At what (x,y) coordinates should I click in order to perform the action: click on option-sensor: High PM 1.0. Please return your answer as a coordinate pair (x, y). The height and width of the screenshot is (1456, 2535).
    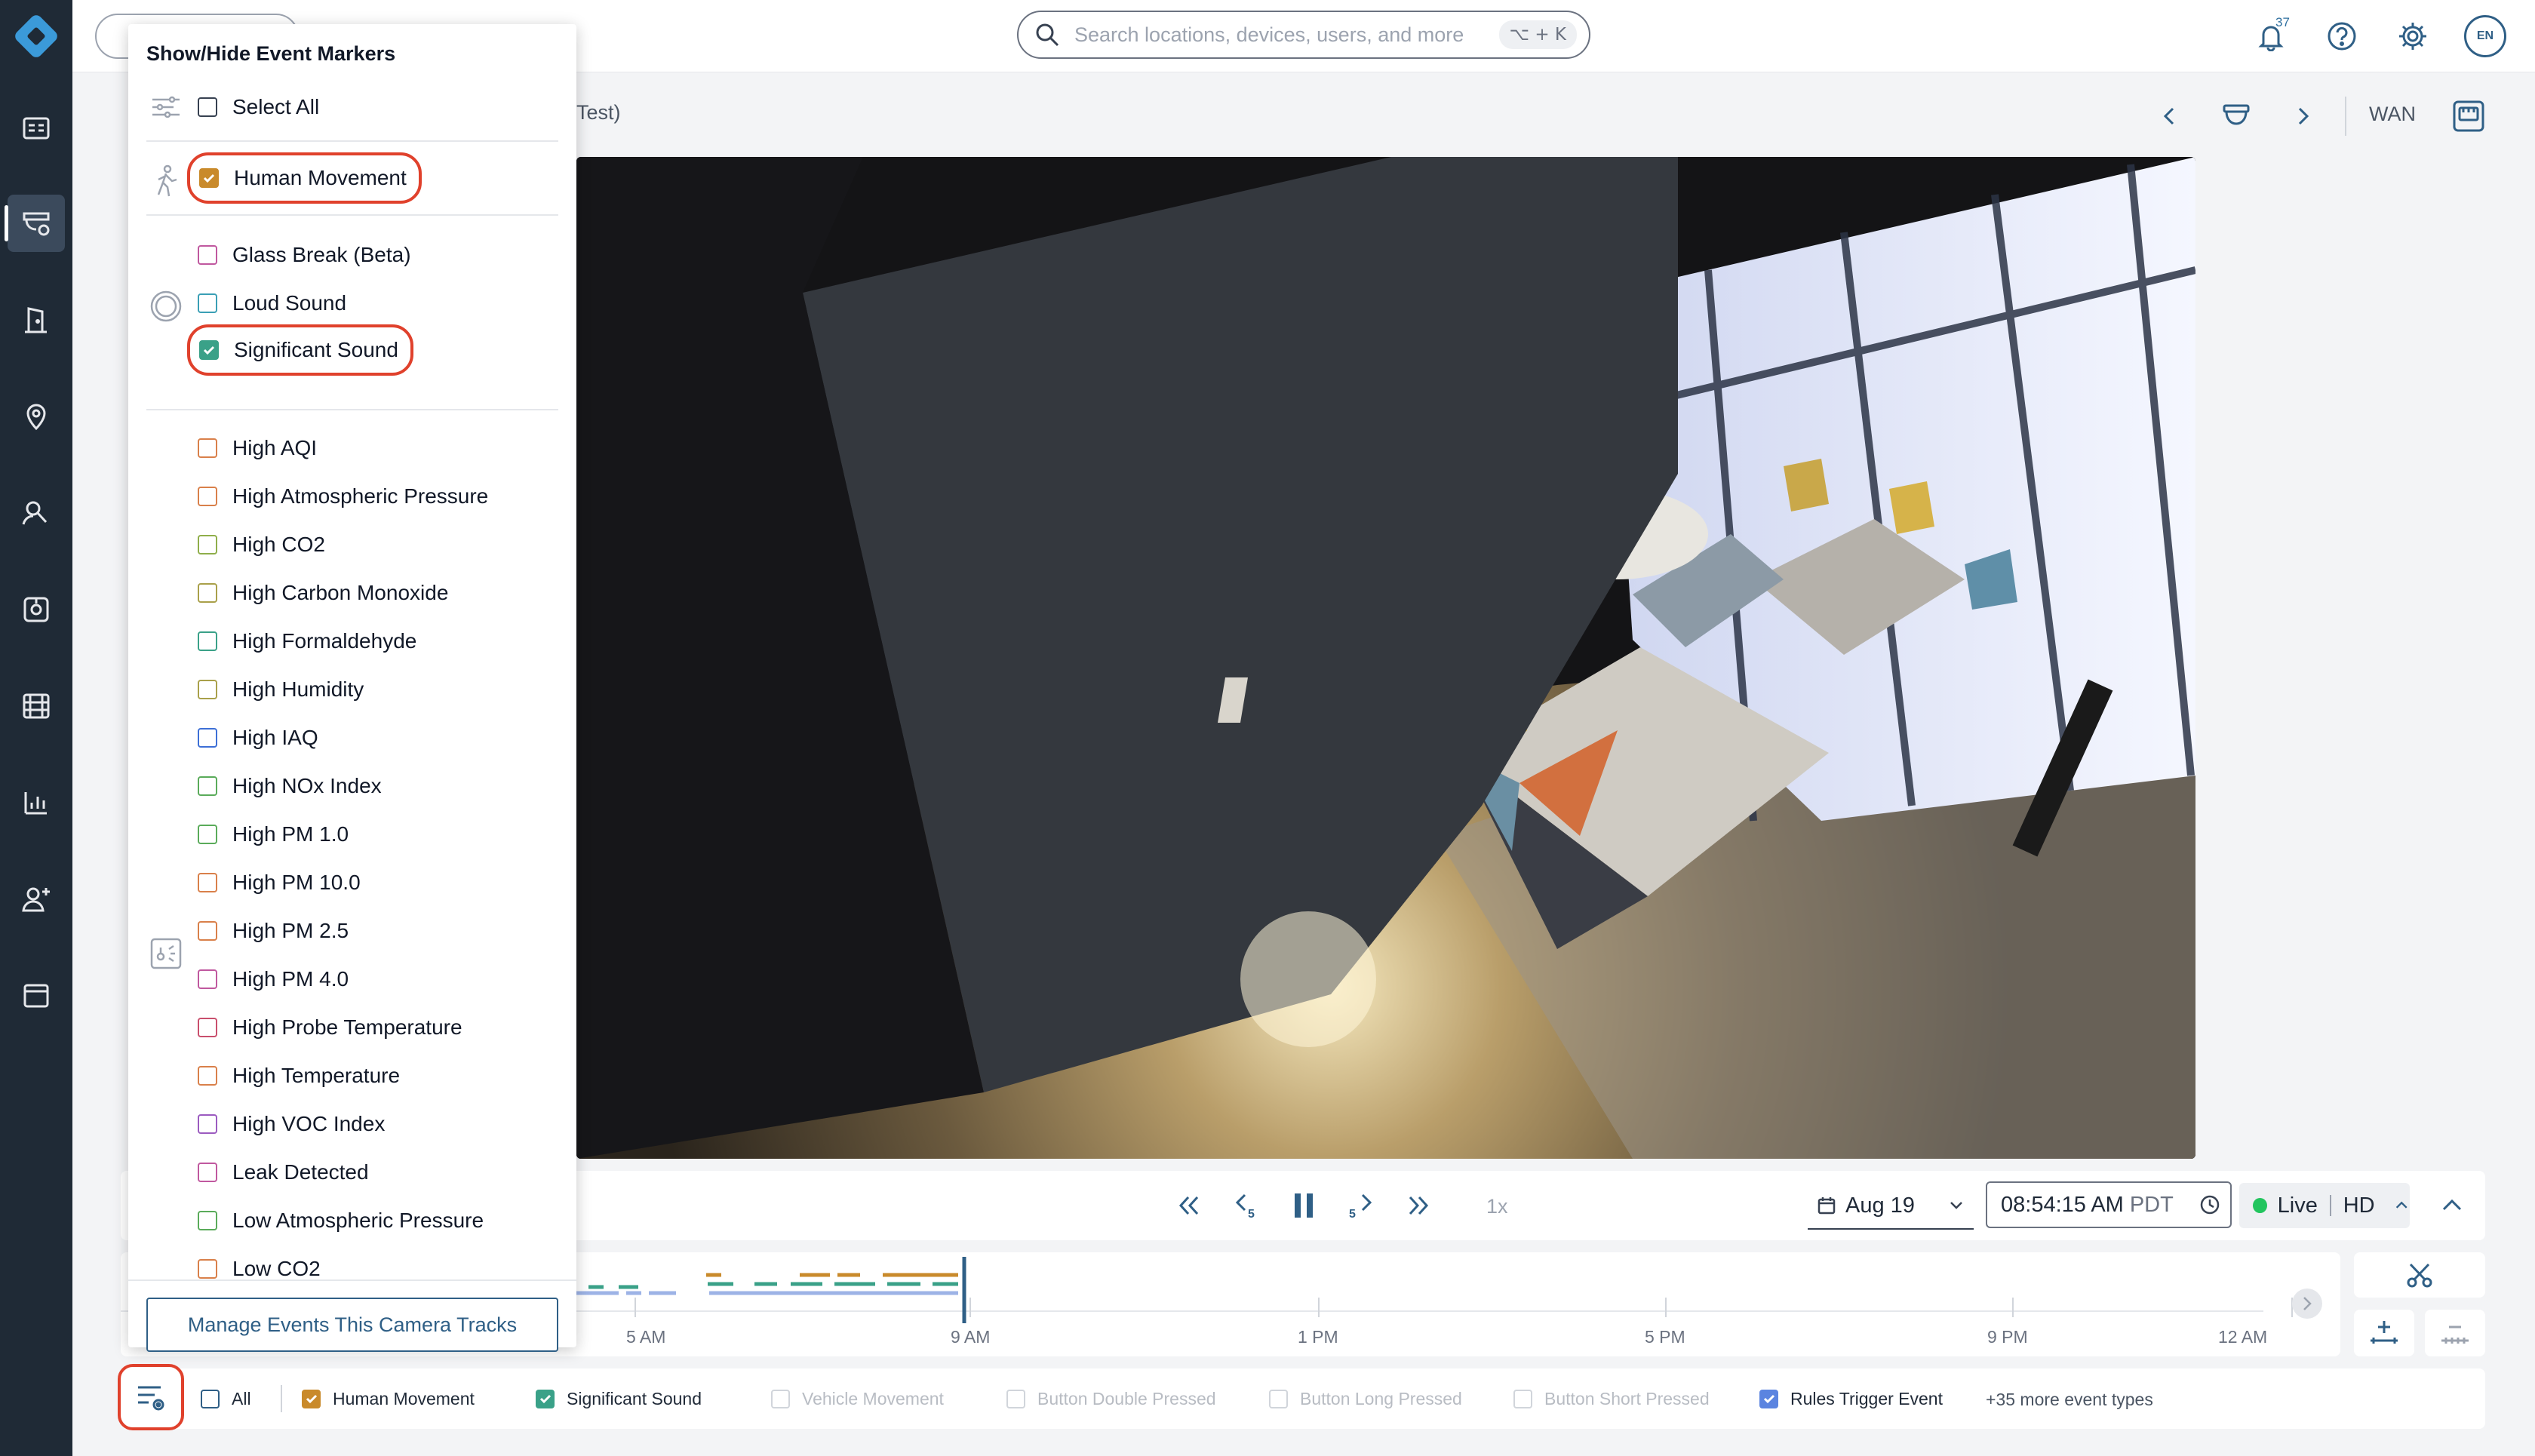
    Looking at the image, I should click on (274, 834).